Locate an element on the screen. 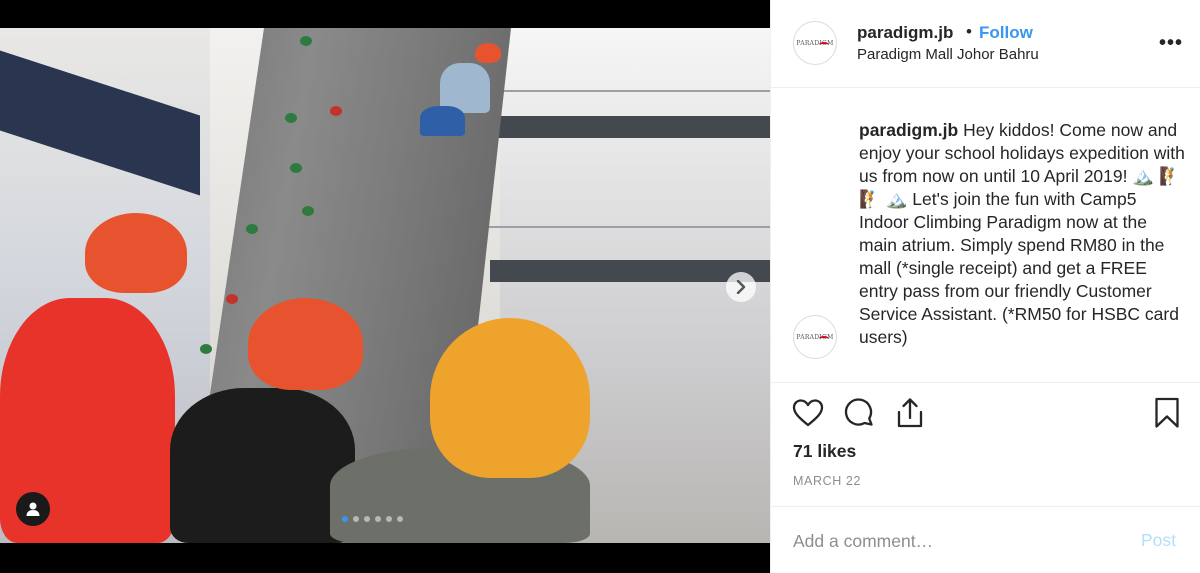 The width and height of the screenshot is (1200, 573). share-button is located at coordinates (910, 415).